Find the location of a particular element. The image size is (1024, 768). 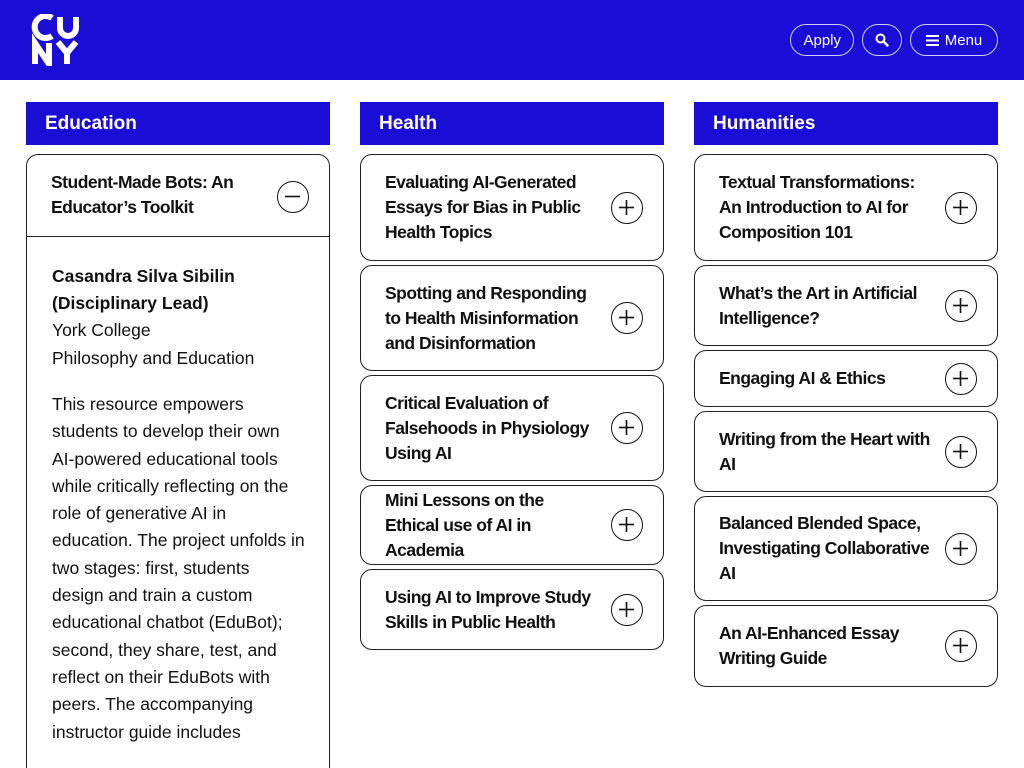

accordion-header: Student-Made Bots: An Educator’s Toolkit is located at coordinates (178, 196).